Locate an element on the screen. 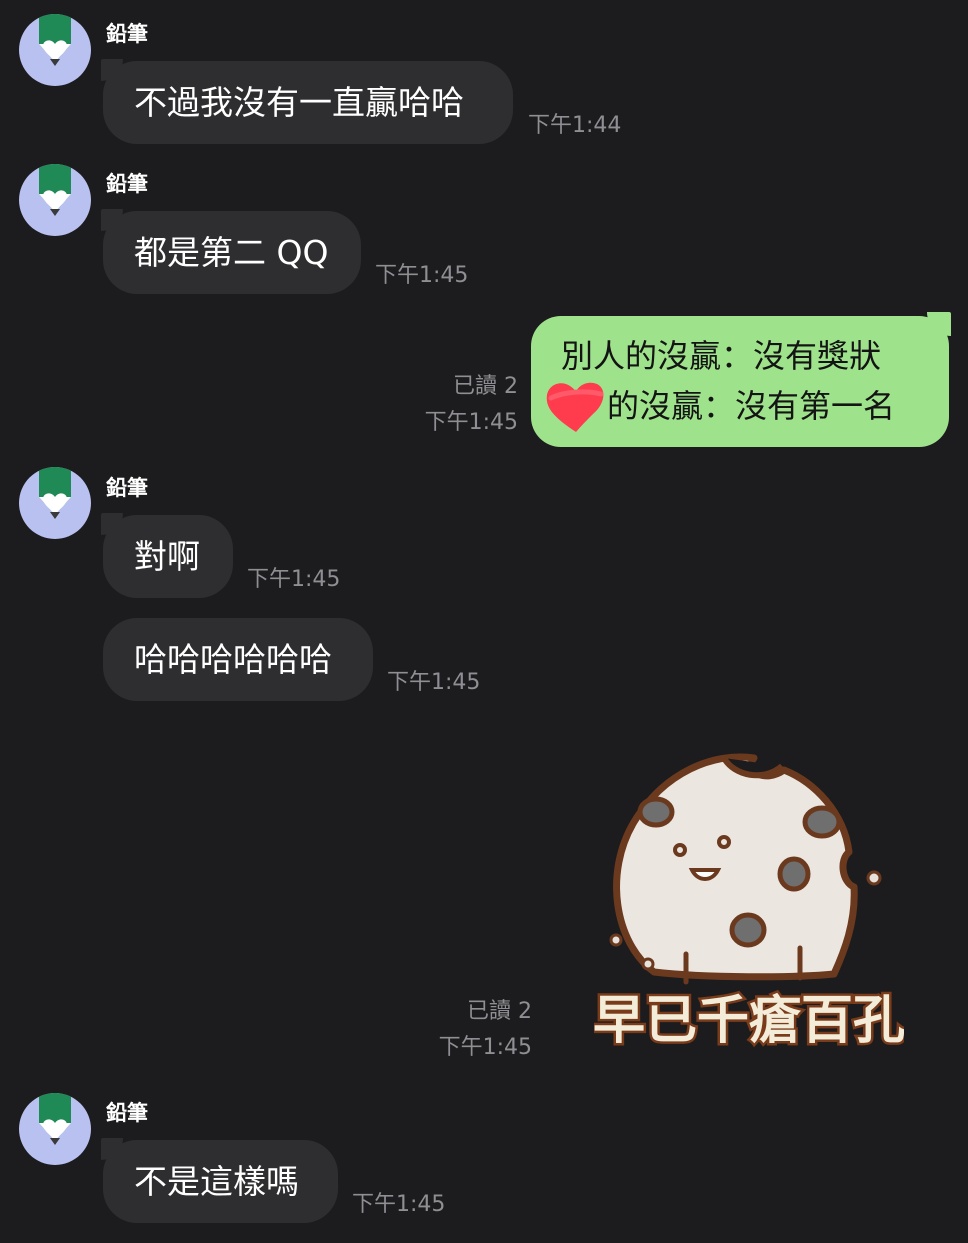 The image size is (968, 1243). cookie-sticker: 早已千瘡百孔 is located at coordinates (749, 907).